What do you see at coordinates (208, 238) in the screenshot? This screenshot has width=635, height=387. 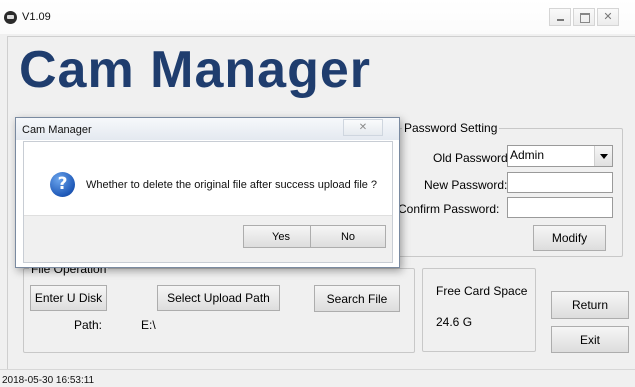 I see `dialog-footer: Yes No` at bounding box center [208, 238].